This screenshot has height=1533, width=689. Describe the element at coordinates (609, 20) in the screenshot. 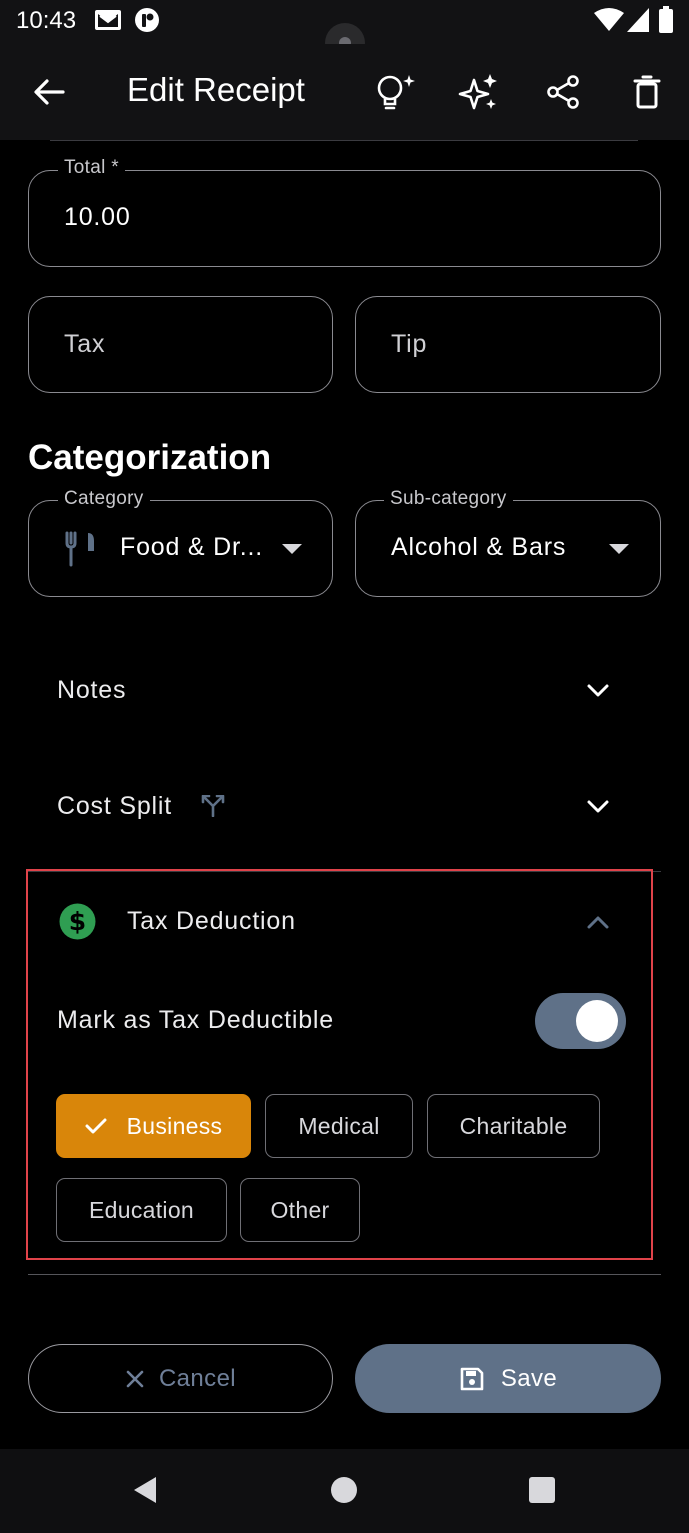

I see `wifi-icon` at that location.